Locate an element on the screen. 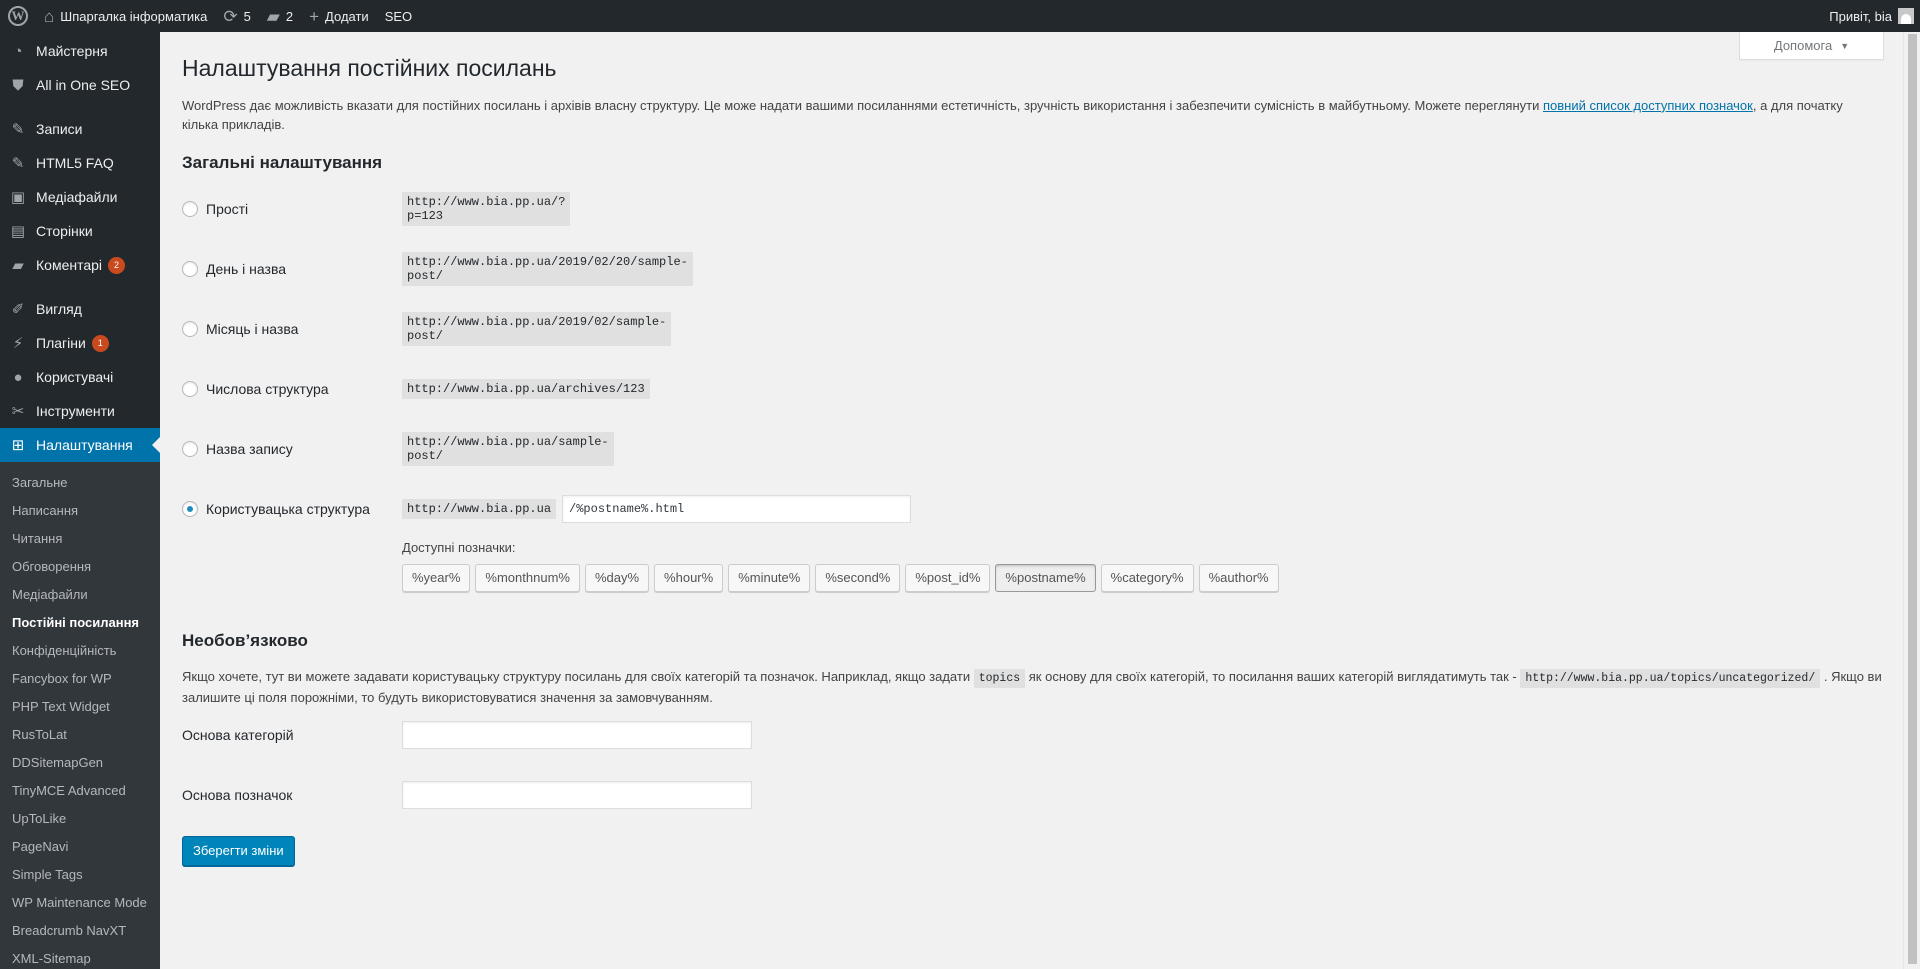  example-url: http://www.bia.pp.ua/archives/123 is located at coordinates (526, 388).